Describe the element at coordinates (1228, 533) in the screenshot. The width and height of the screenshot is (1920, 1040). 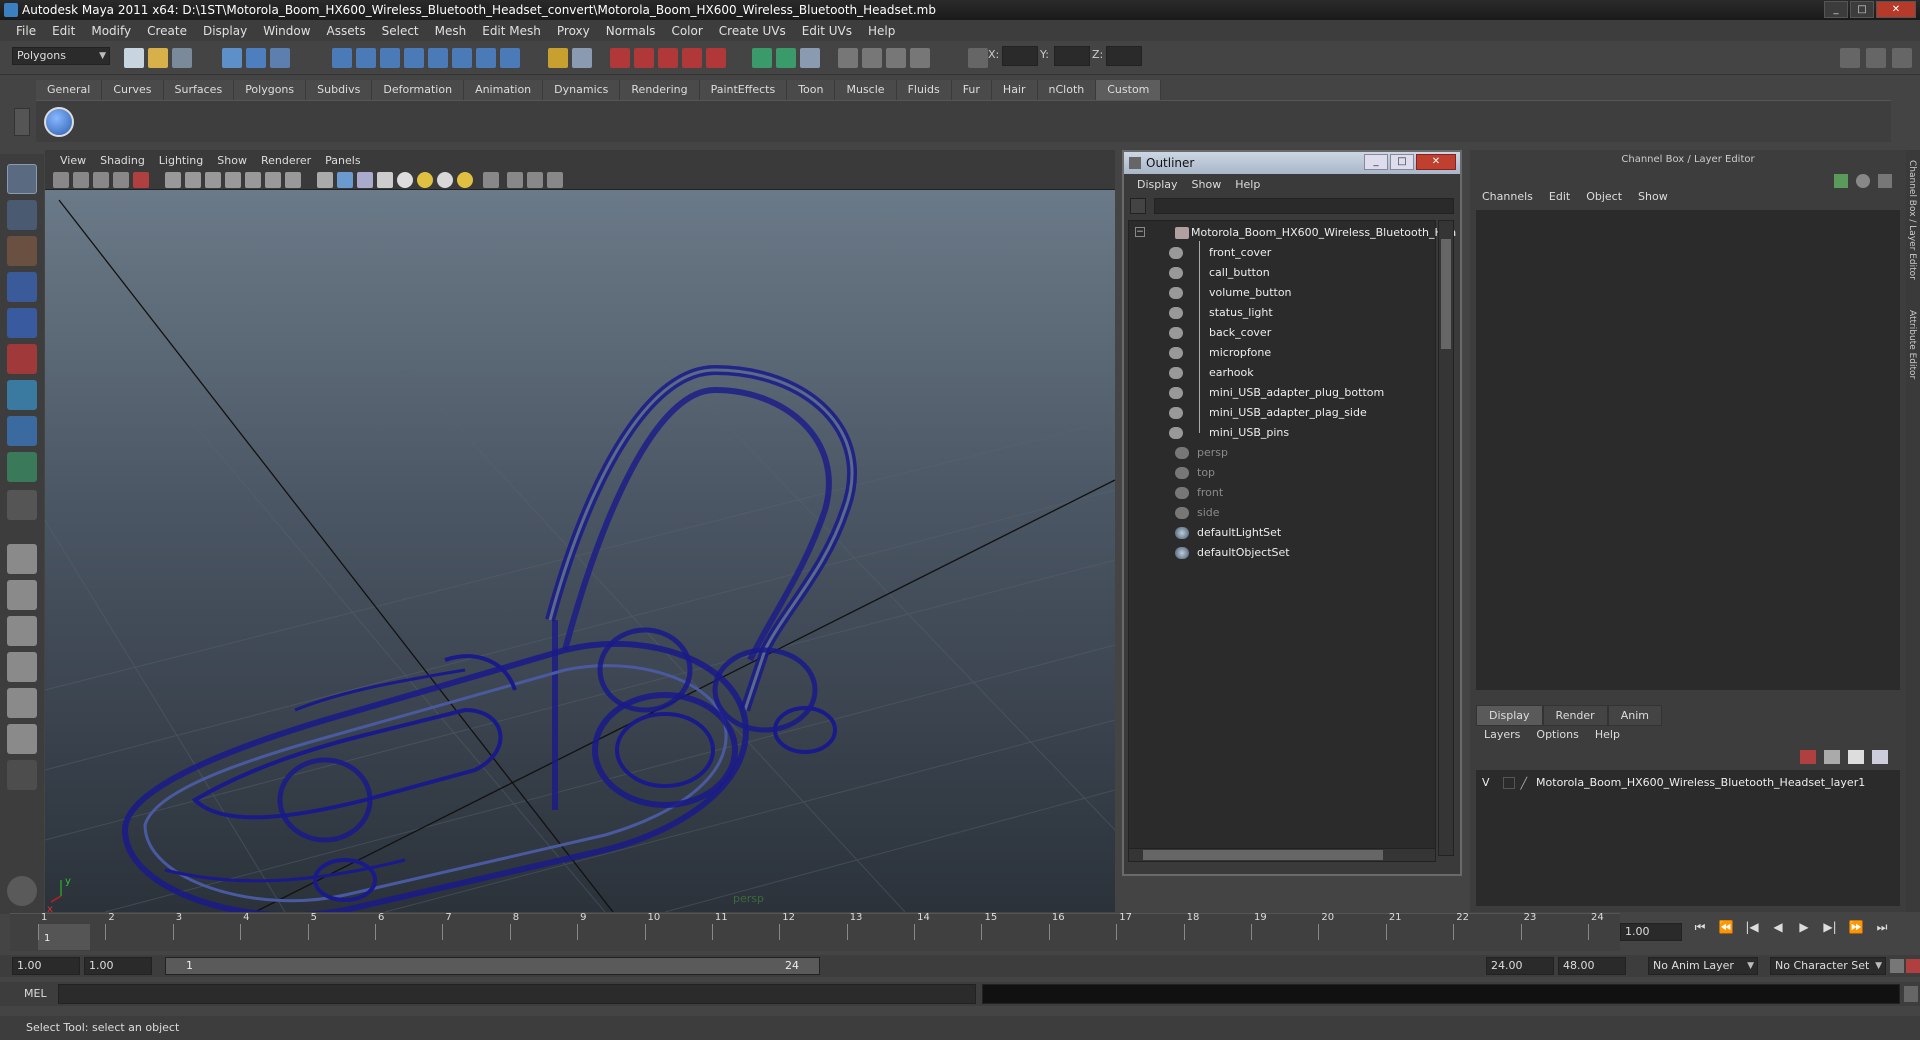
I see `outliner-set-item: defaultLightSet` at that location.